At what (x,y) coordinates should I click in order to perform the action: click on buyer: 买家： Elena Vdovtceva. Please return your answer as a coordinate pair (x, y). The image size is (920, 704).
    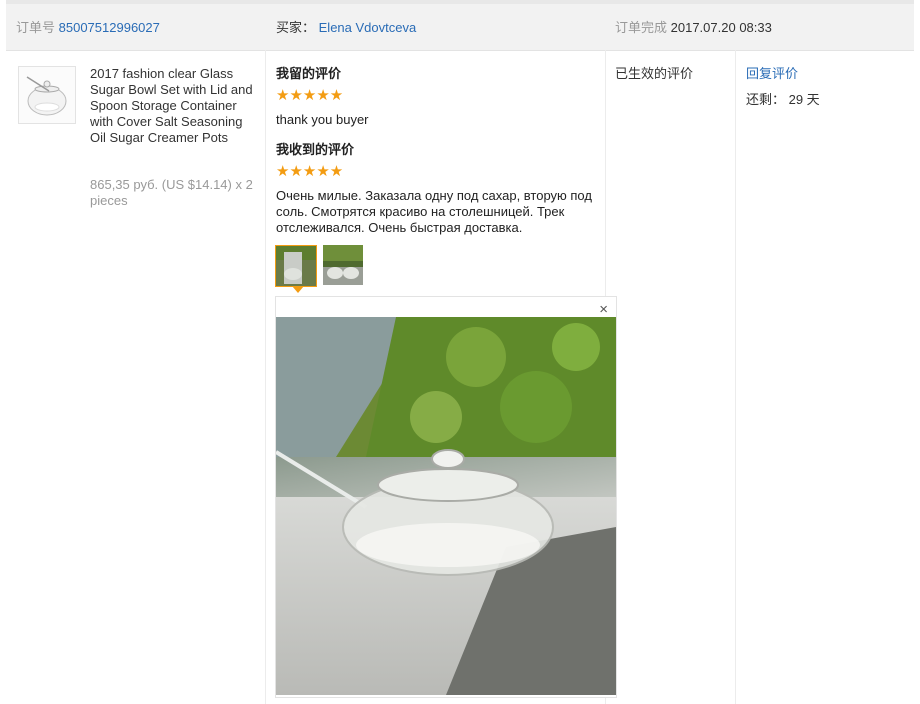
    Looking at the image, I should click on (346, 28).